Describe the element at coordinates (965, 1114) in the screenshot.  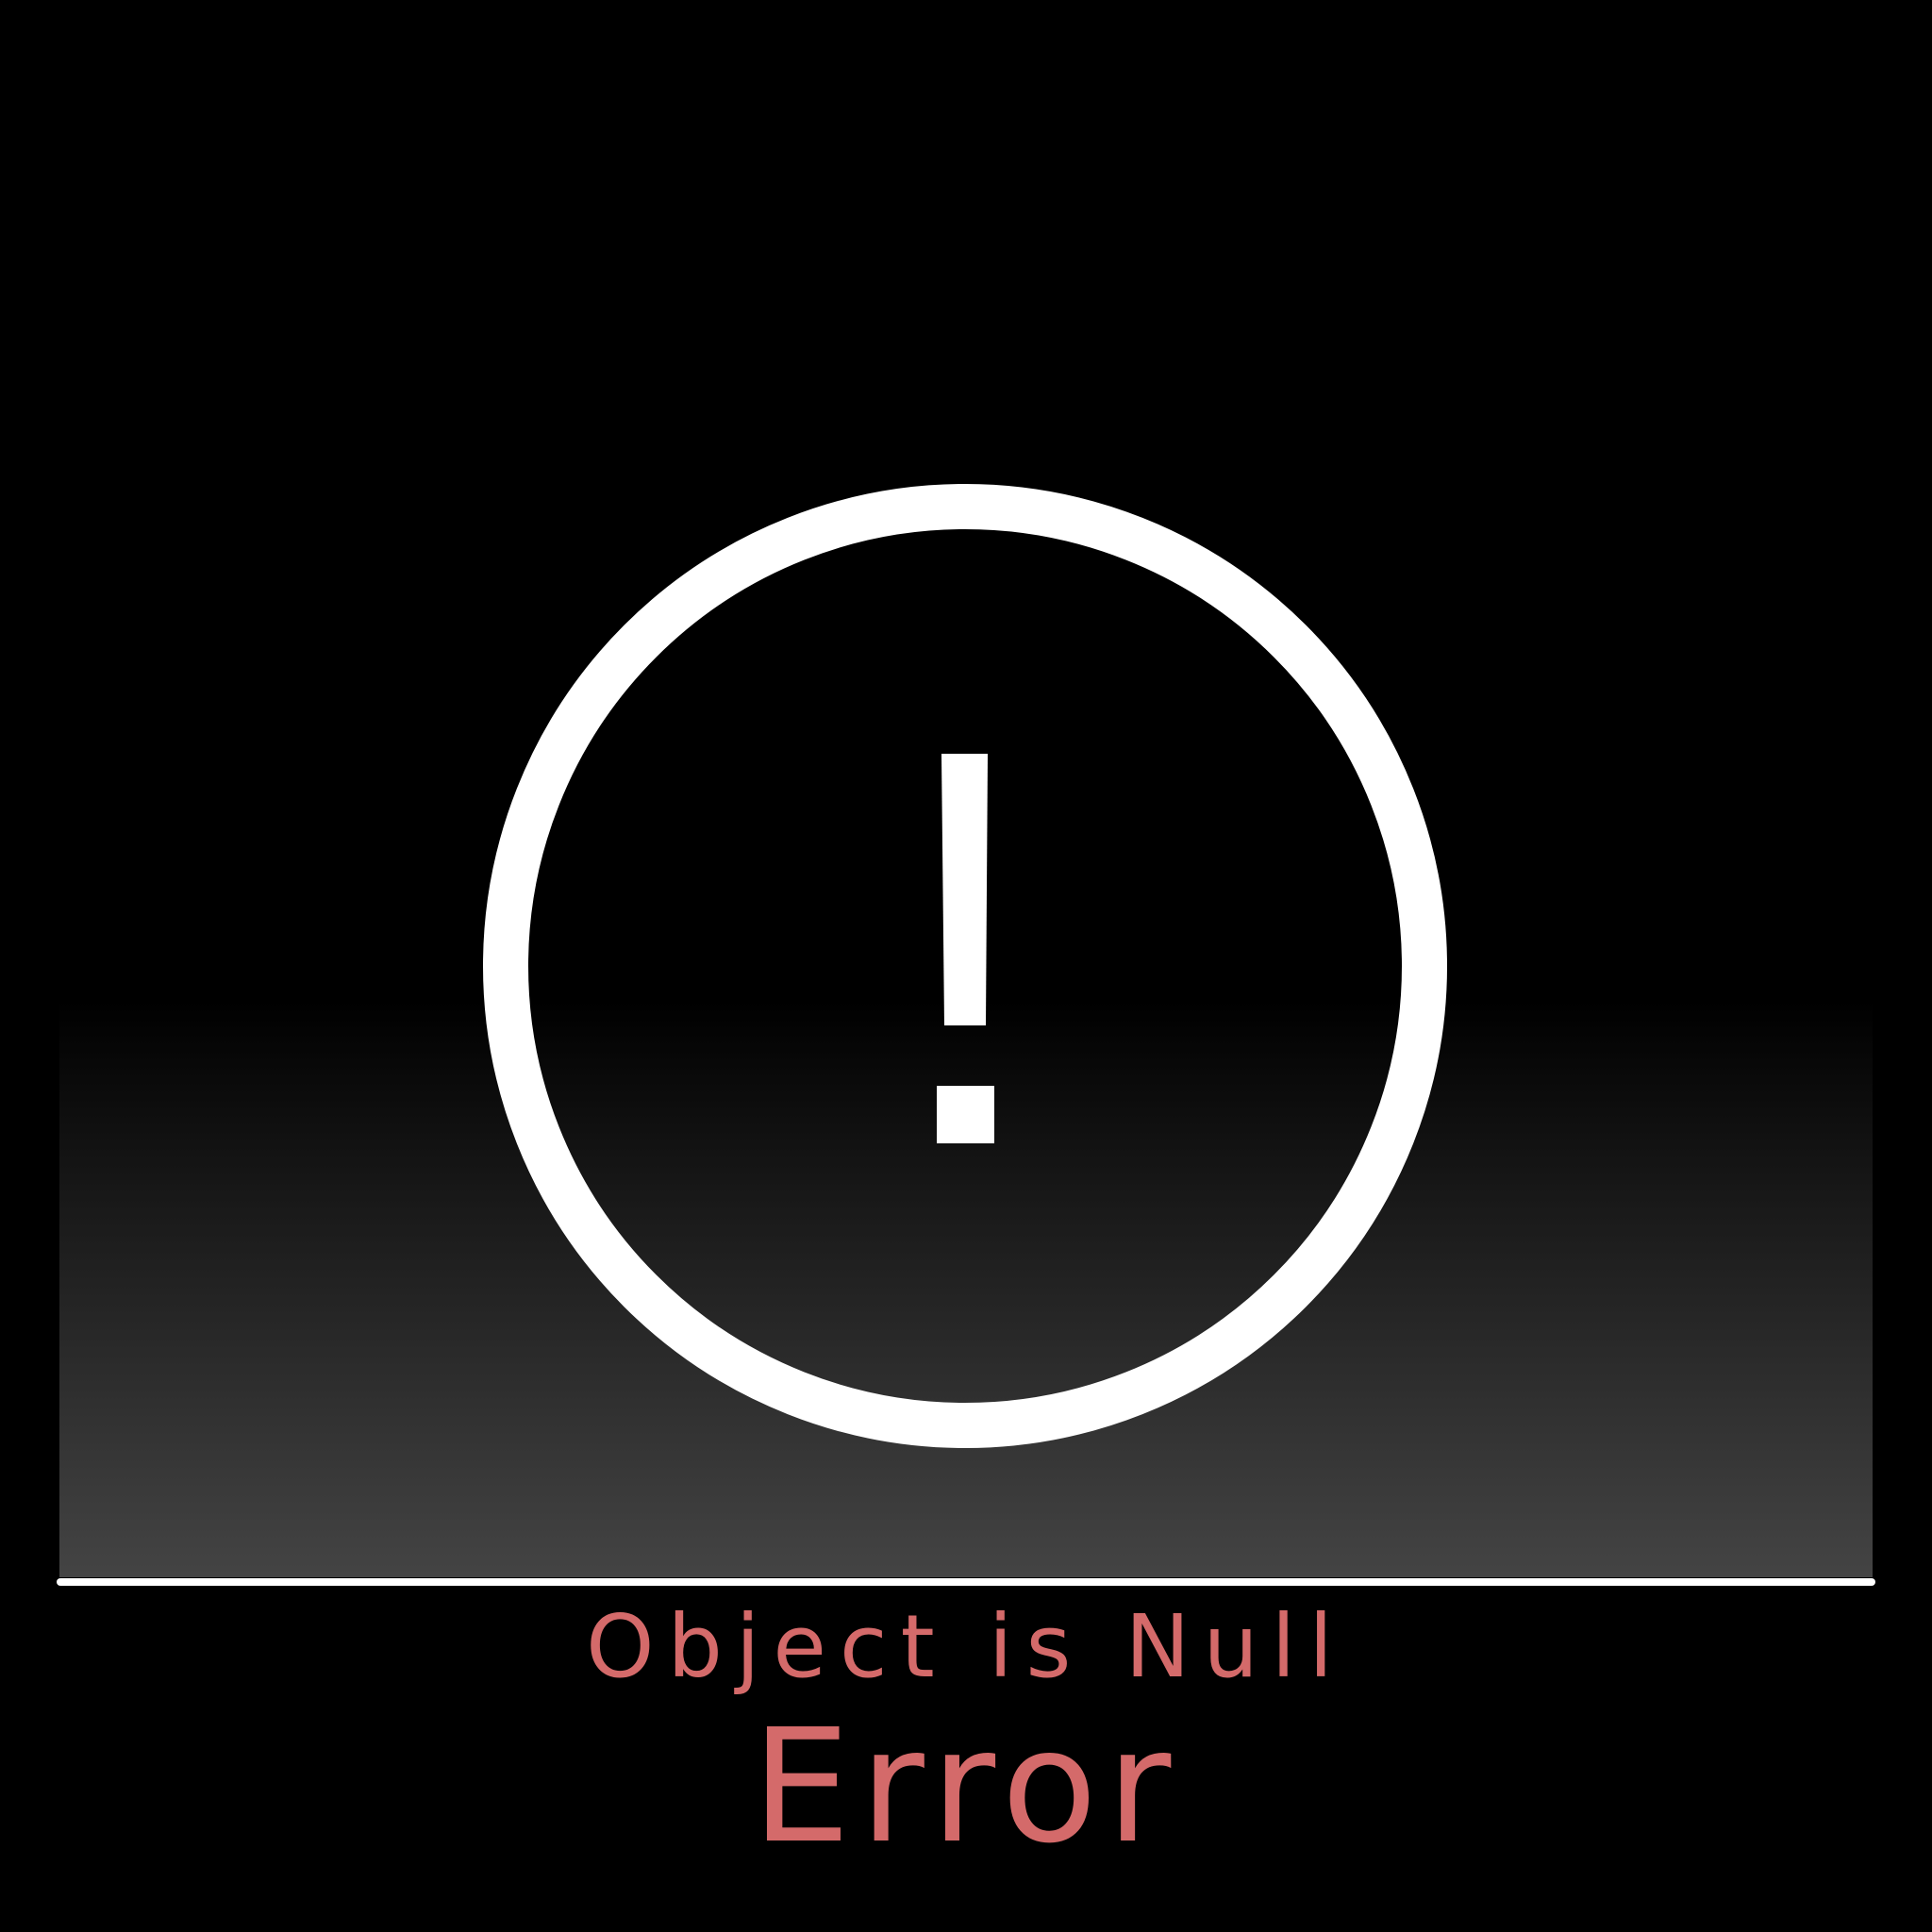
I see `exclamation-dot` at that location.